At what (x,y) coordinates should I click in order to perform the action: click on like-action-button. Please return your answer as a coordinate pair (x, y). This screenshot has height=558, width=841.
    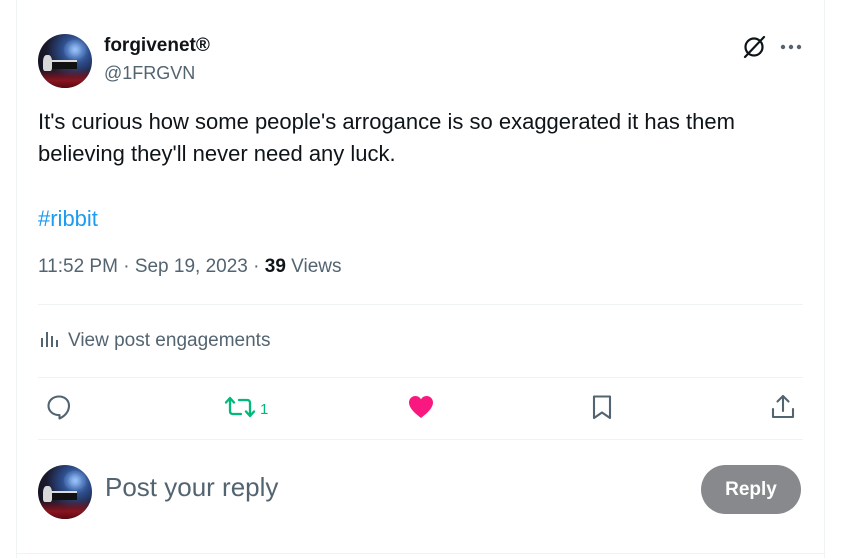
    Looking at the image, I should click on (421, 409).